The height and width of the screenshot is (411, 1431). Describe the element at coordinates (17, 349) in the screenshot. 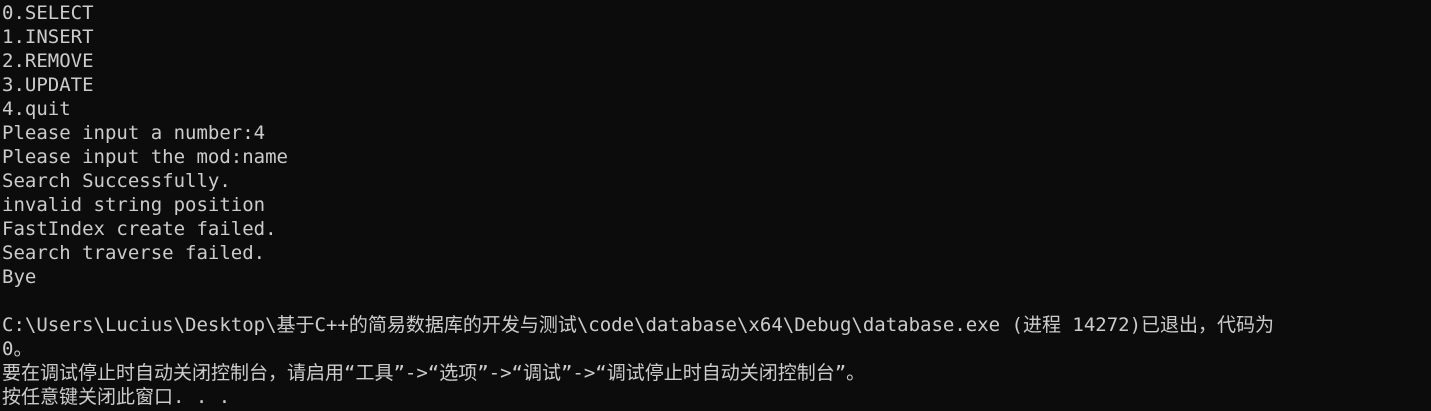

I see `exit-code-line: 0。` at that location.